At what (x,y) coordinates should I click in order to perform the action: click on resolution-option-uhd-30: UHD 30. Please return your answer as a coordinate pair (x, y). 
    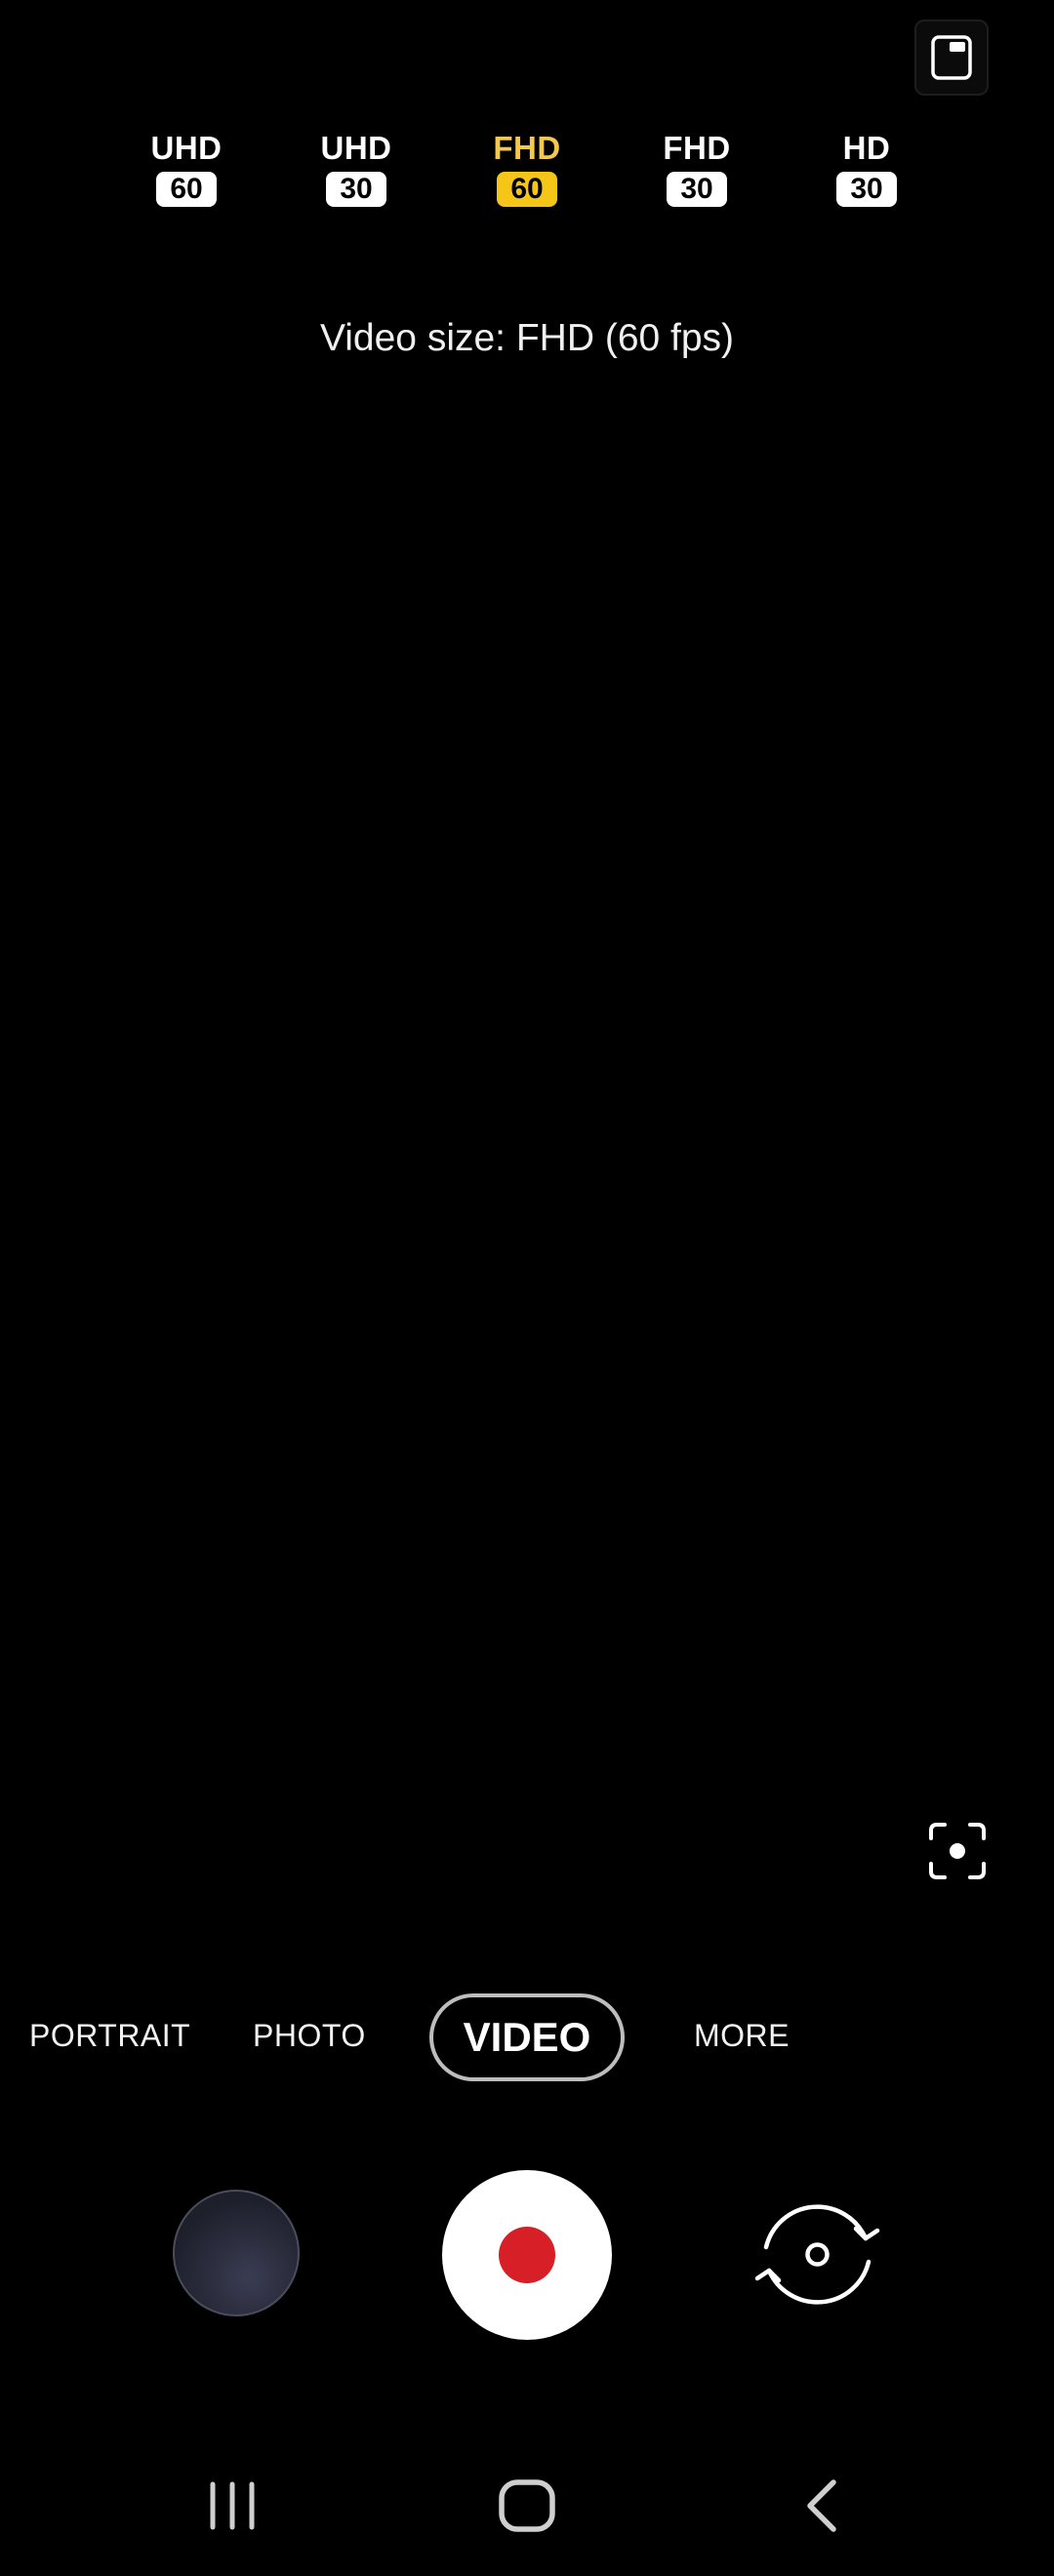
    Looking at the image, I should click on (357, 168).